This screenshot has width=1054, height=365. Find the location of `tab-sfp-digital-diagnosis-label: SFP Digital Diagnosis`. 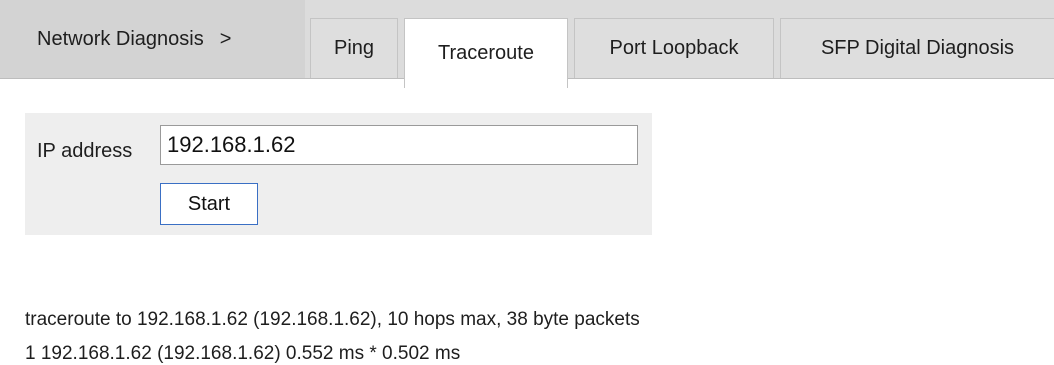

tab-sfp-digital-diagnosis-label: SFP Digital Diagnosis is located at coordinates (917, 48).